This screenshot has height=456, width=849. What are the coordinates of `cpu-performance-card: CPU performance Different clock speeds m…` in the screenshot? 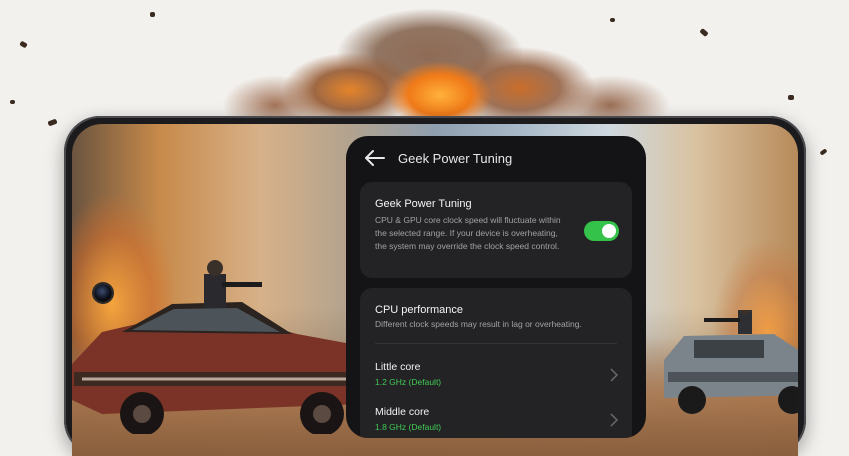 It's located at (496, 363).